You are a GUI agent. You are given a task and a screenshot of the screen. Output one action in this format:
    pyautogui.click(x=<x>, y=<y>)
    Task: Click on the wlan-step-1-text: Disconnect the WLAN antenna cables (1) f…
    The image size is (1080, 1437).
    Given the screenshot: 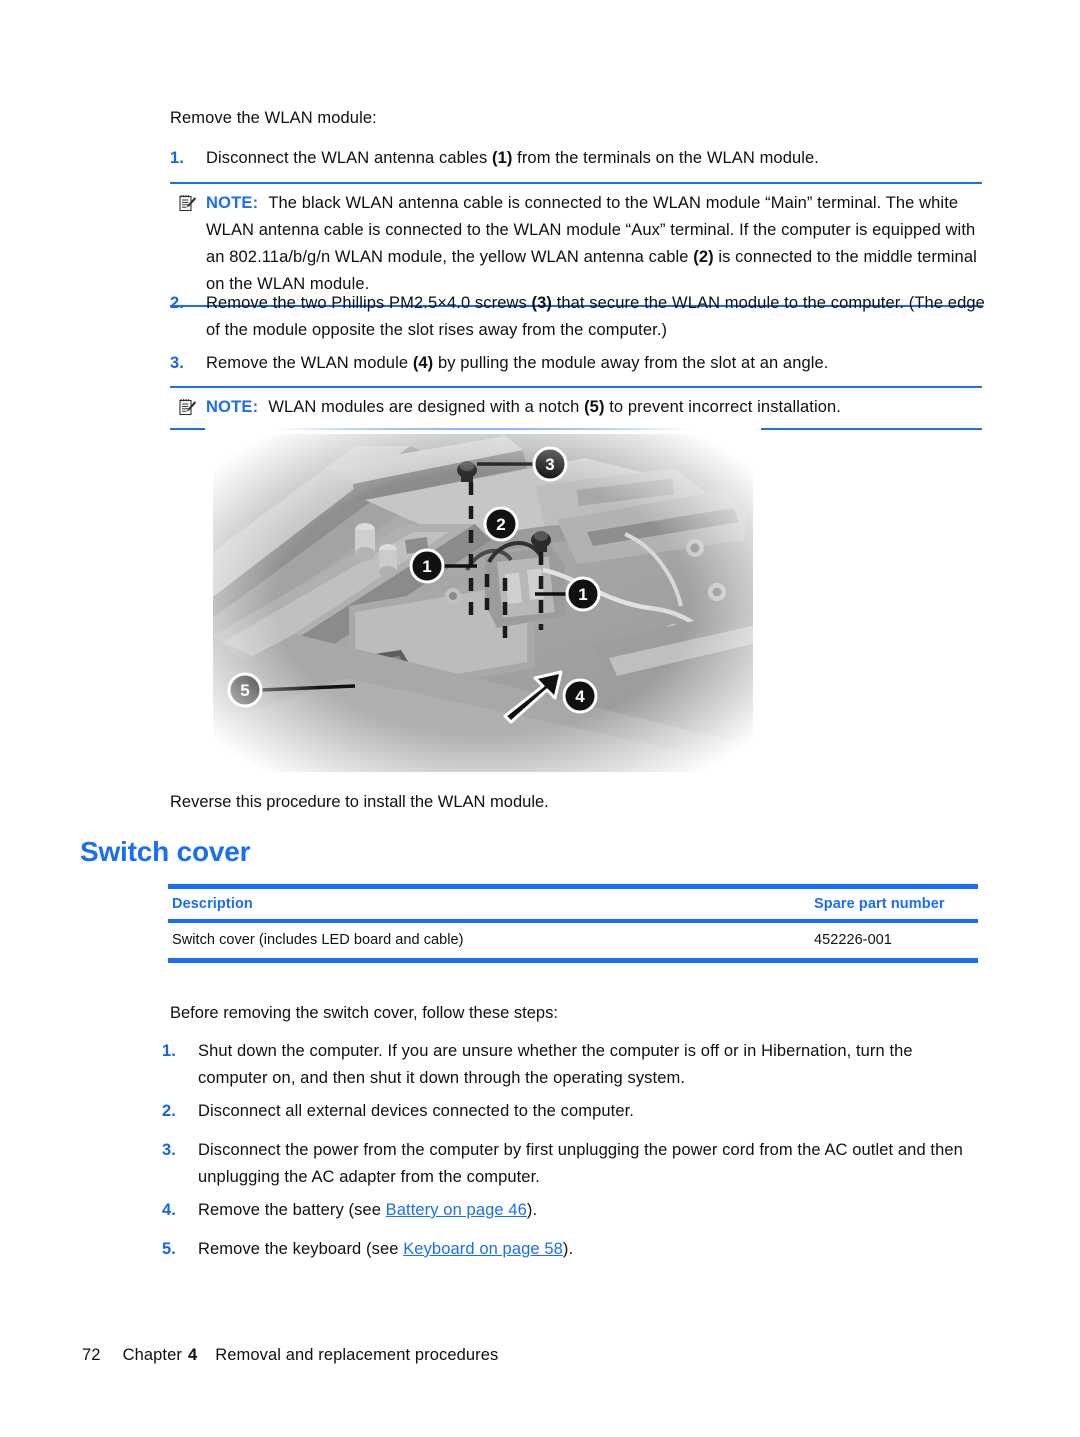 What is the action you would take?
    pyautogui.click(x=595, y=158)
    